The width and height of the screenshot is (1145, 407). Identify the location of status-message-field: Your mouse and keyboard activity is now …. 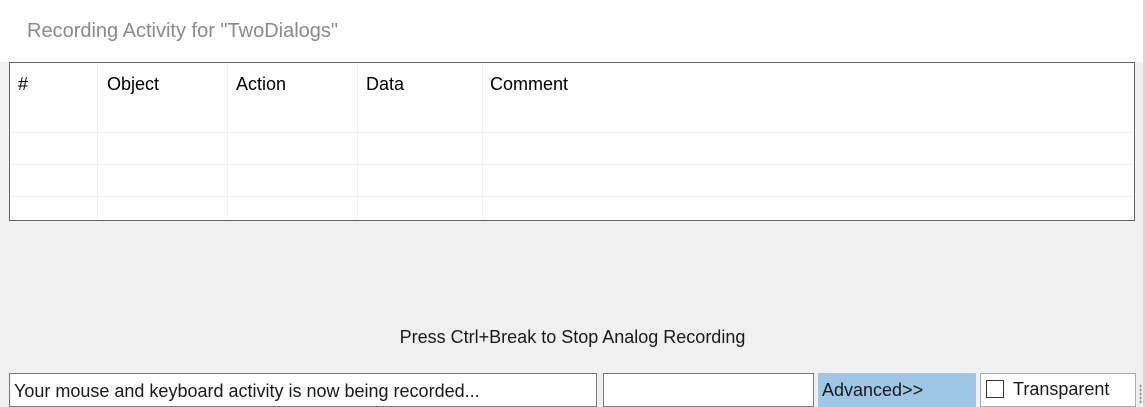
(303, 390).